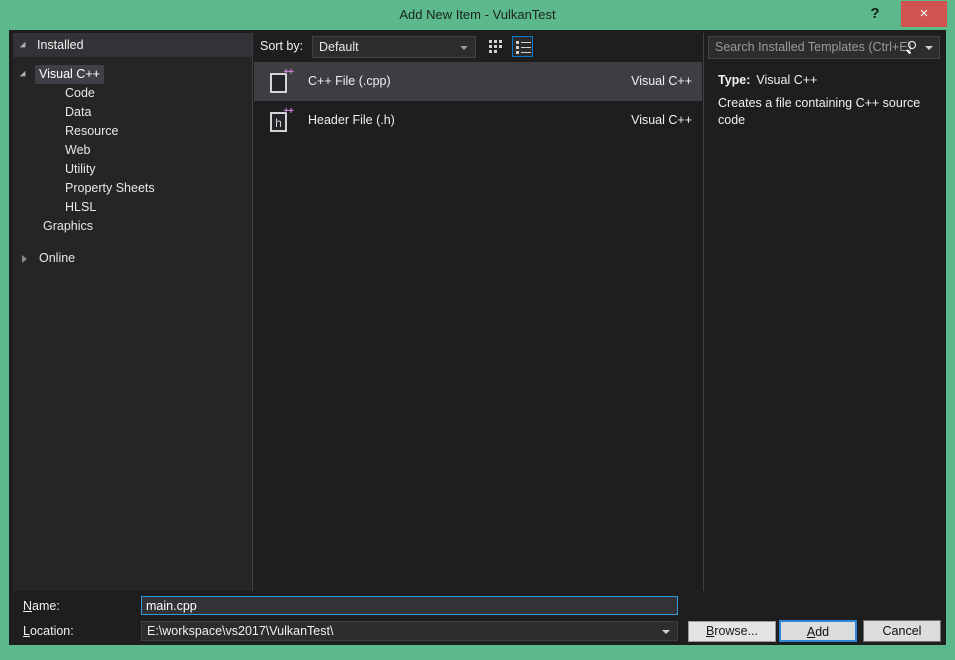  I want to click on tree-node-label: HLSL, so click(81, 207).